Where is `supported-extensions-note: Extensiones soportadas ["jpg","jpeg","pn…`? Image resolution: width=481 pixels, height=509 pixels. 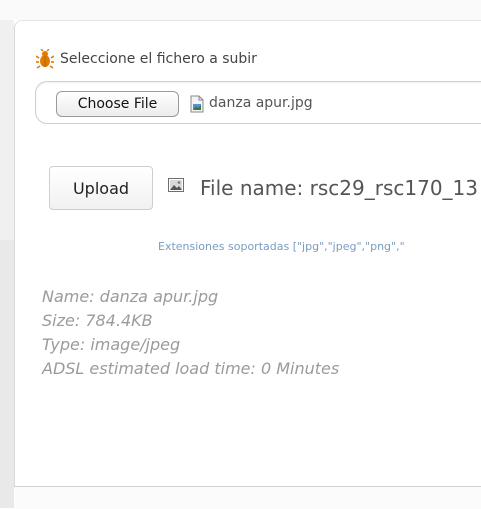
supported-extensions-note: Extensiones soportadas ["jpg","jpeg","pn… is located at coordinates (281, 246).